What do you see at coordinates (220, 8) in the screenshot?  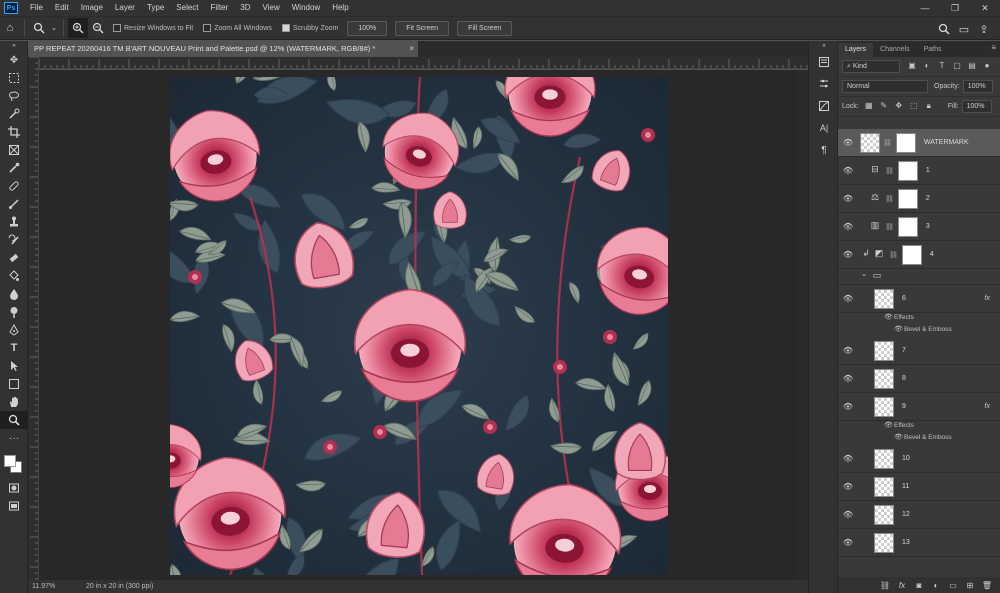 I see `menu-filter: Filter` at bounding box center [220, 8].